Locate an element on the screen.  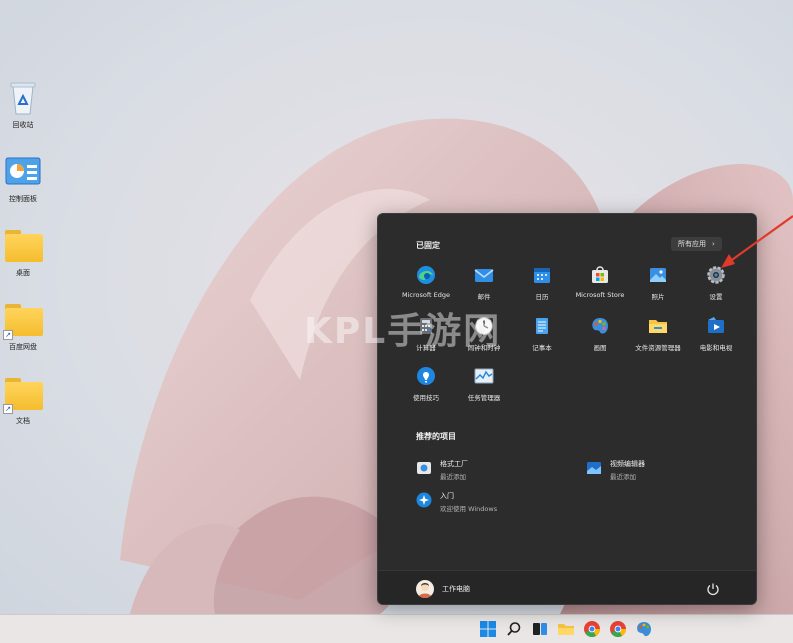
windows-logo-icon is located at coordinates (488, 629).